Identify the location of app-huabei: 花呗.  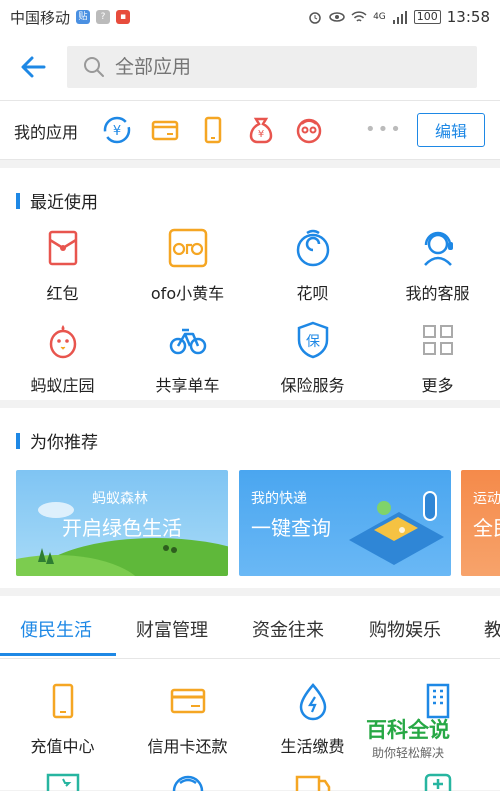
(312, 266).